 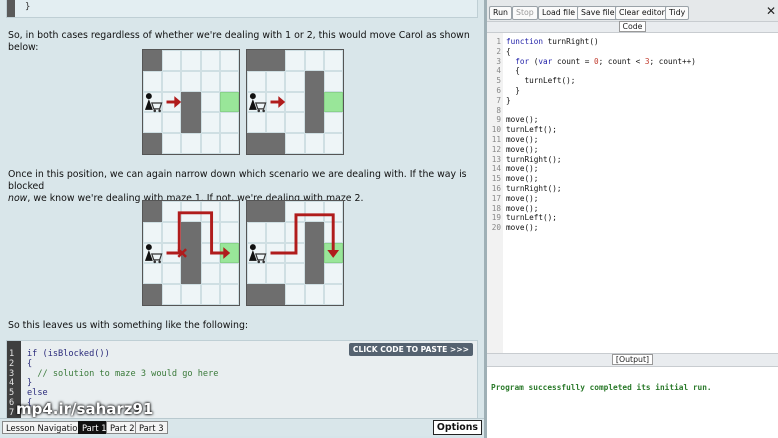 What do you see at coordinates (500, 13) in the screenshot?
I see `run-button: Run` at bounding box center [500, 13].